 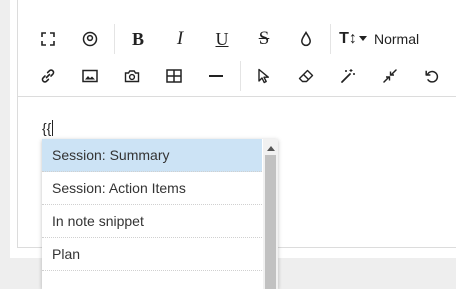 I want to click on select-all-button, so click(x=264, y=76).